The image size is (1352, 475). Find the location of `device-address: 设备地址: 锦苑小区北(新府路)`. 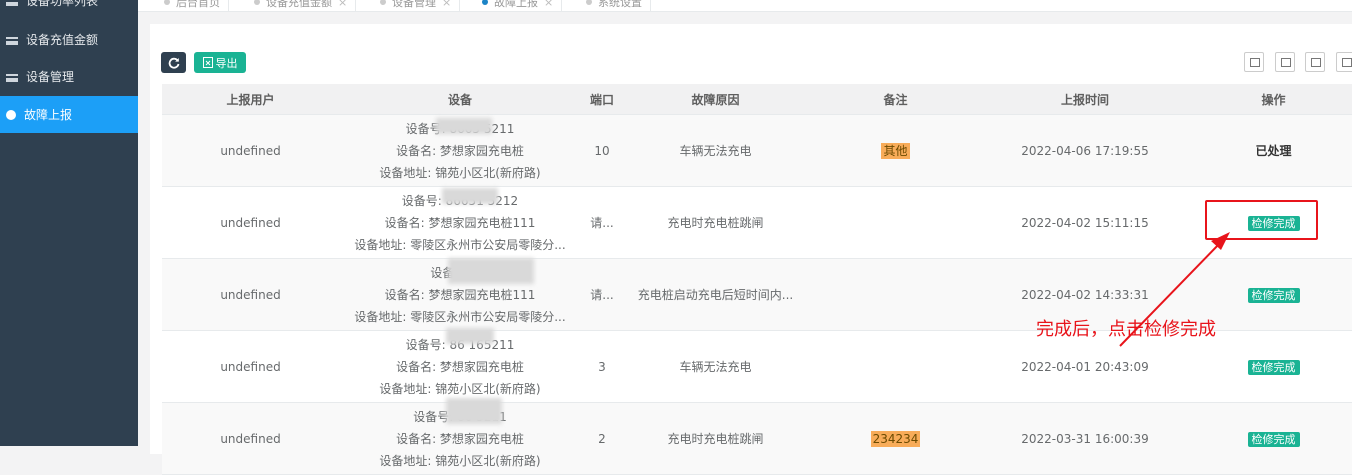

device-address: 设备地址: 锦苑小区北(新府路) is located at coordinates (460, 460).